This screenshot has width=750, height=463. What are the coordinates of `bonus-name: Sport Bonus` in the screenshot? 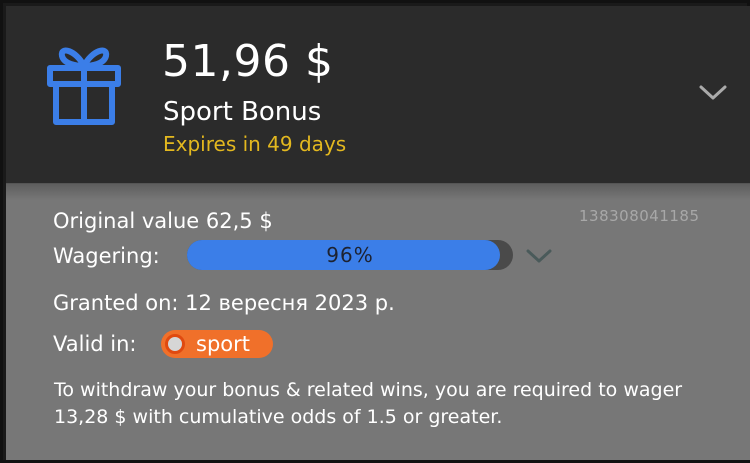 It's located at (242, 112).